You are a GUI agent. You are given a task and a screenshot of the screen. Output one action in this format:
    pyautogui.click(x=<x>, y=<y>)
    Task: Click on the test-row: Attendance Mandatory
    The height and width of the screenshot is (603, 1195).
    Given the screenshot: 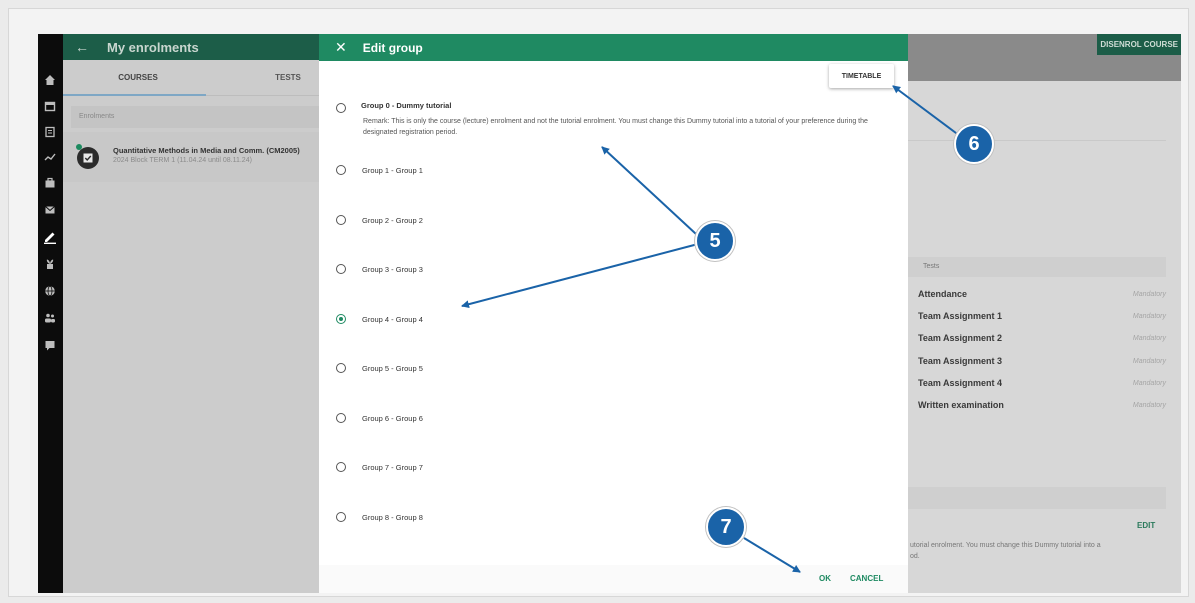 What is the action you would take?
    pyautogui.click(x=1042, y=294)
    